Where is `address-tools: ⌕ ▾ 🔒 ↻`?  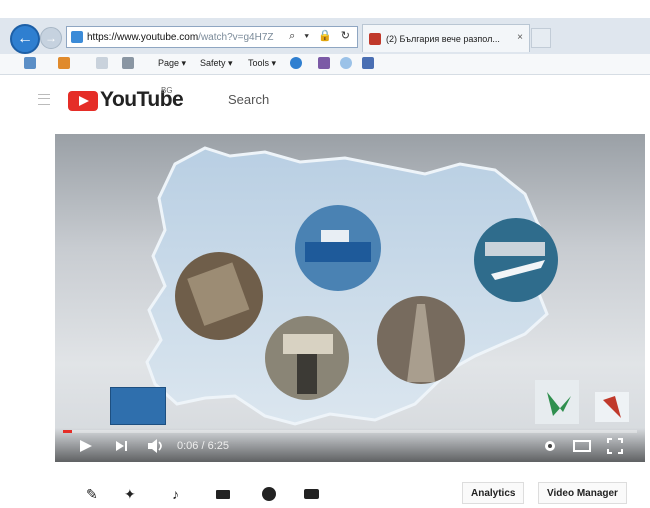 address-tools: ⌕ ▾ 🔒 ↻ is located at coordinates (321, 36).